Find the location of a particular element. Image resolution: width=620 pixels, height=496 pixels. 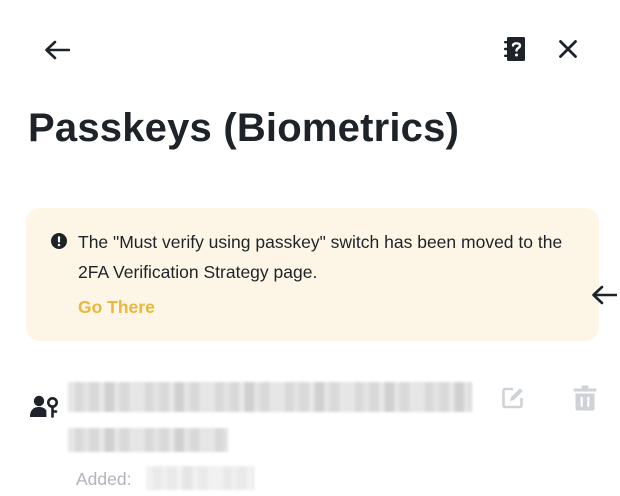

close-icon is located at coordinates (568, 49).